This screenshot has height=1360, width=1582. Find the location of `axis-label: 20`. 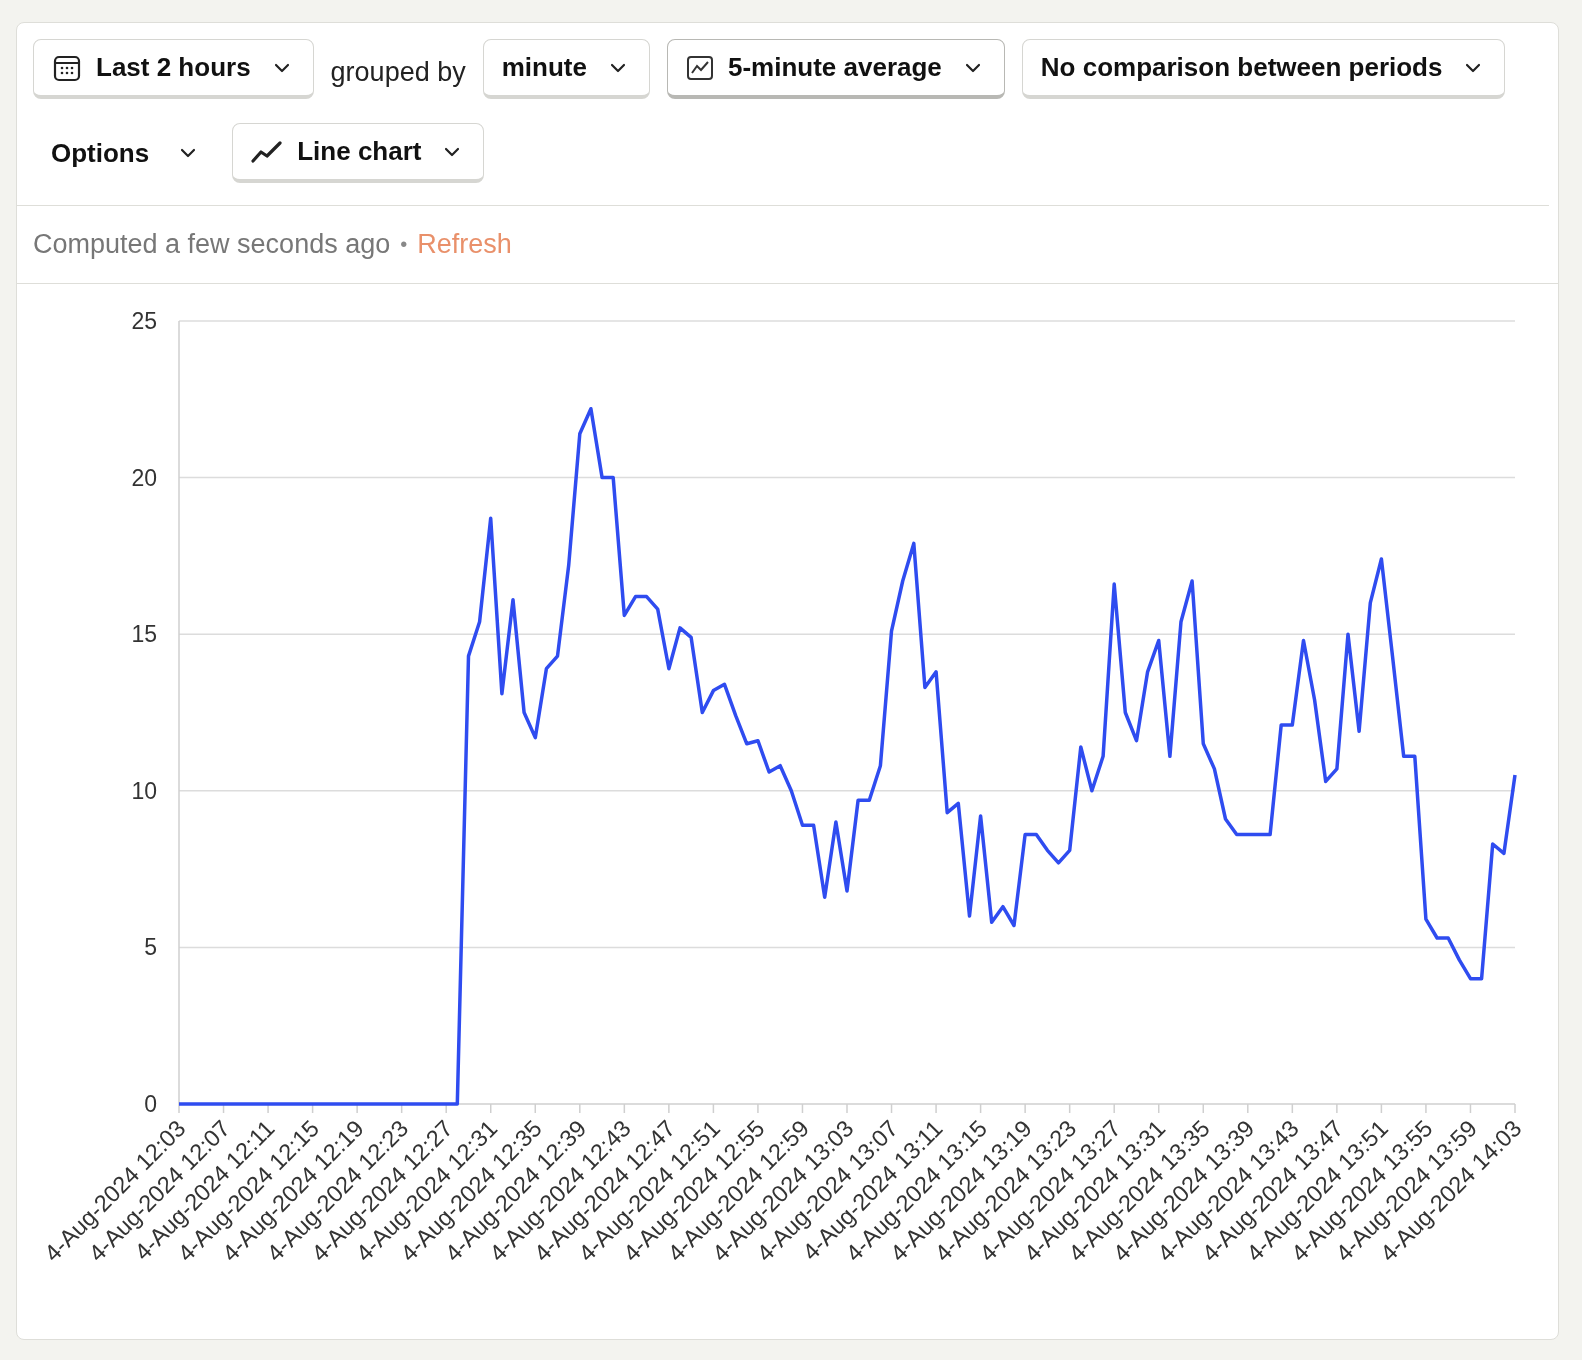

axis-label: 20 is located at coordinates (144, 477).